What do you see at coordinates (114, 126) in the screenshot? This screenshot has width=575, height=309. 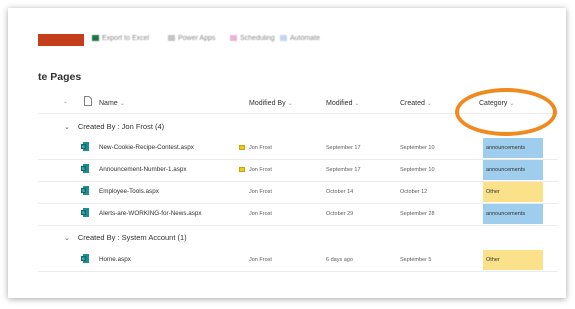 I see `group-header-jon-frost: ⌄ Created By : Jon Frost (4)` at bounding box center [114, 126].